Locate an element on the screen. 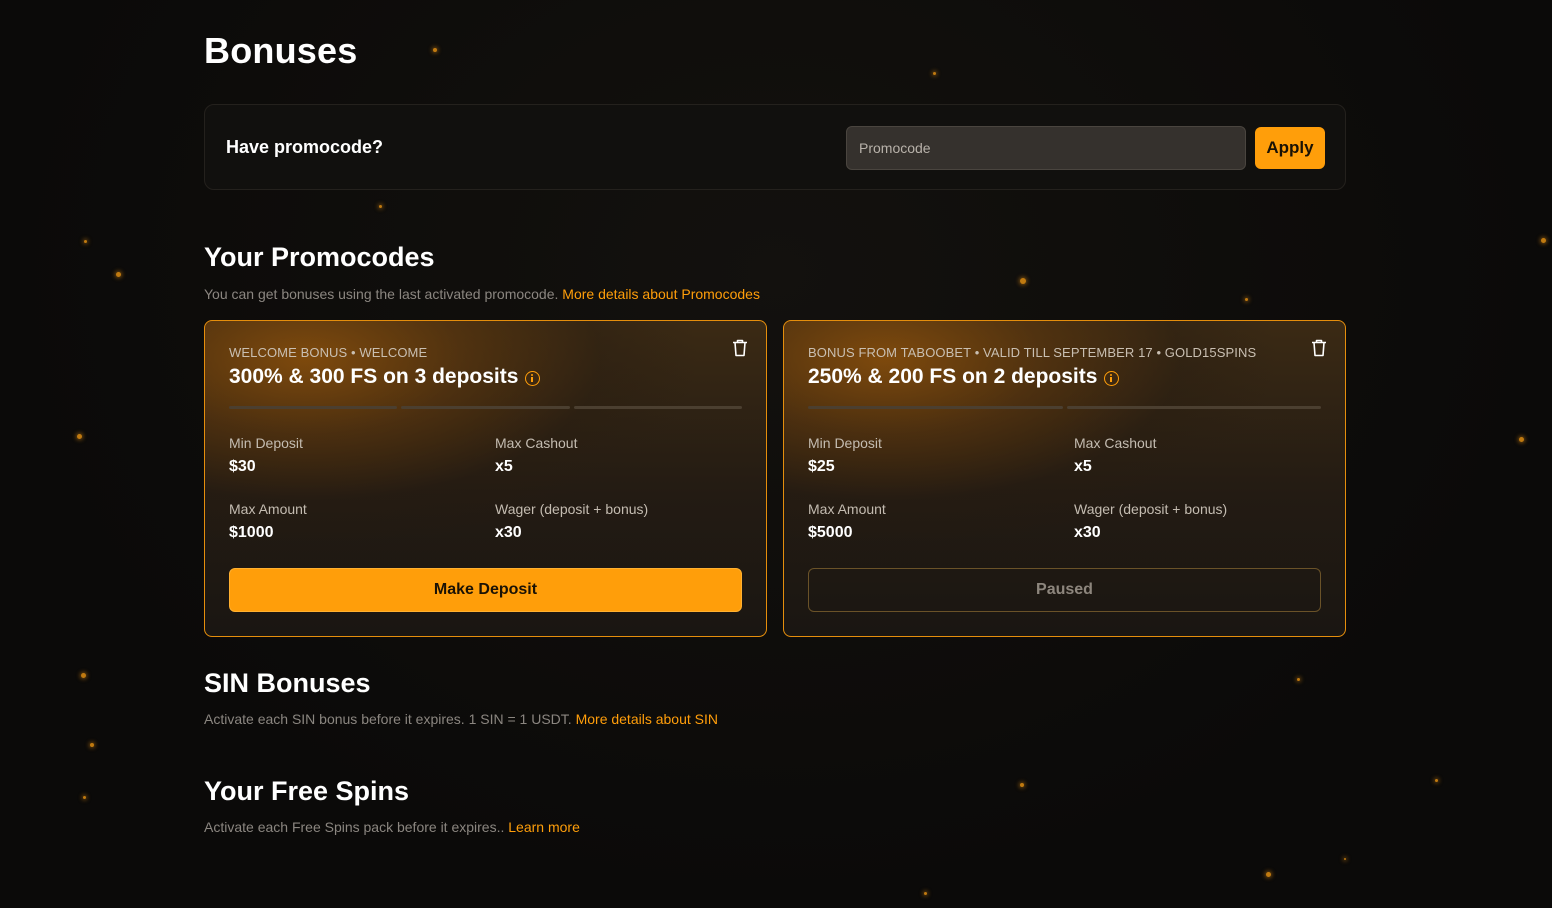 The width and height of the screenshot is (1552, 908). free-spins-learn-more-link: Learn more is located at coordinates (544, 827).